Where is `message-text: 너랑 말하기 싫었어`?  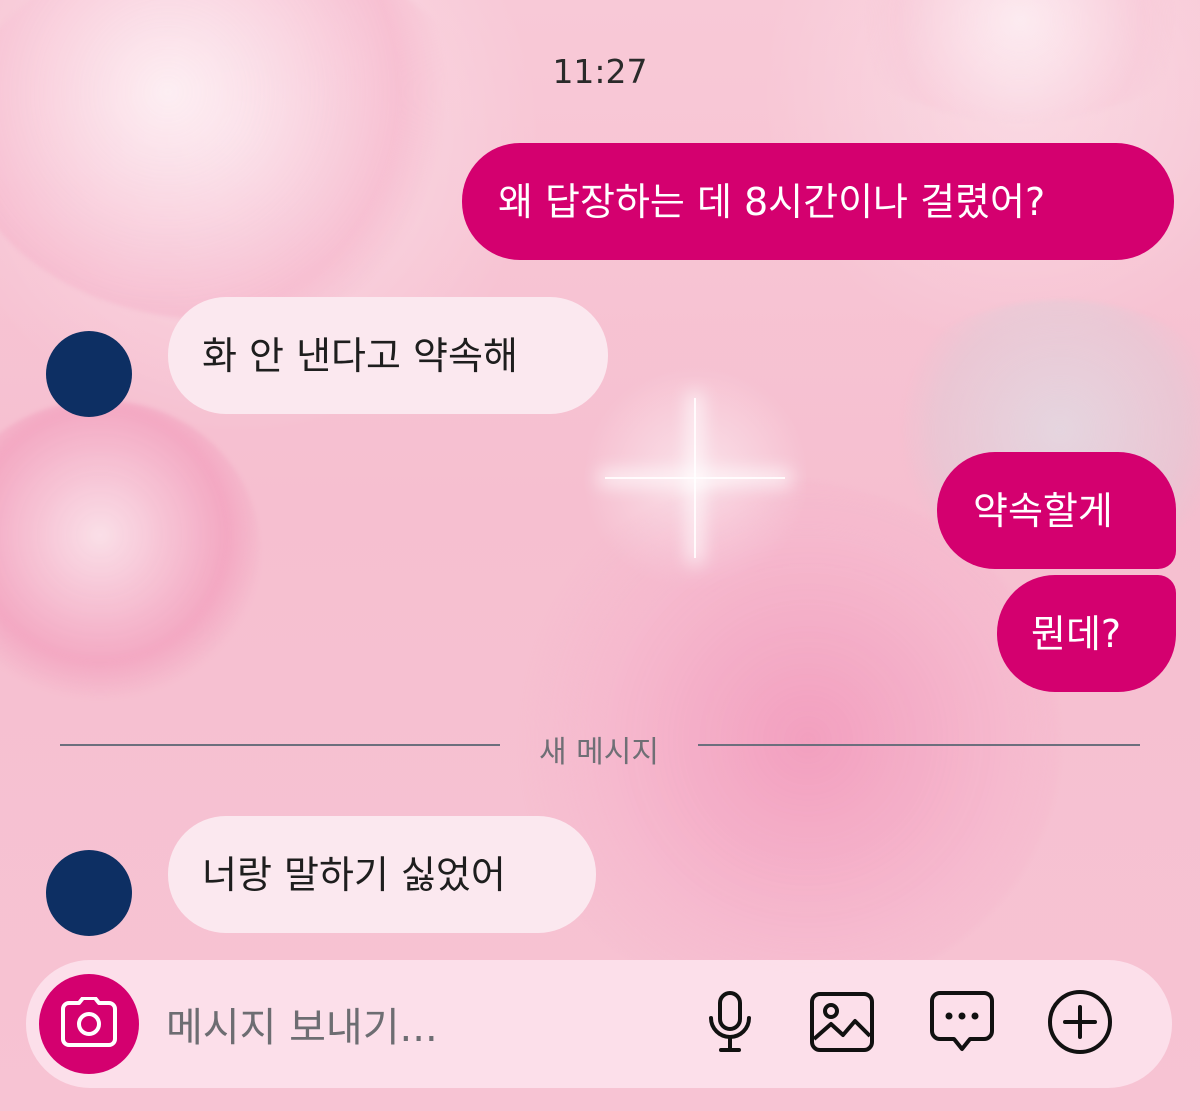 message-text: 너랑 말하기 싫었어 is located at coordinates (354, 874).